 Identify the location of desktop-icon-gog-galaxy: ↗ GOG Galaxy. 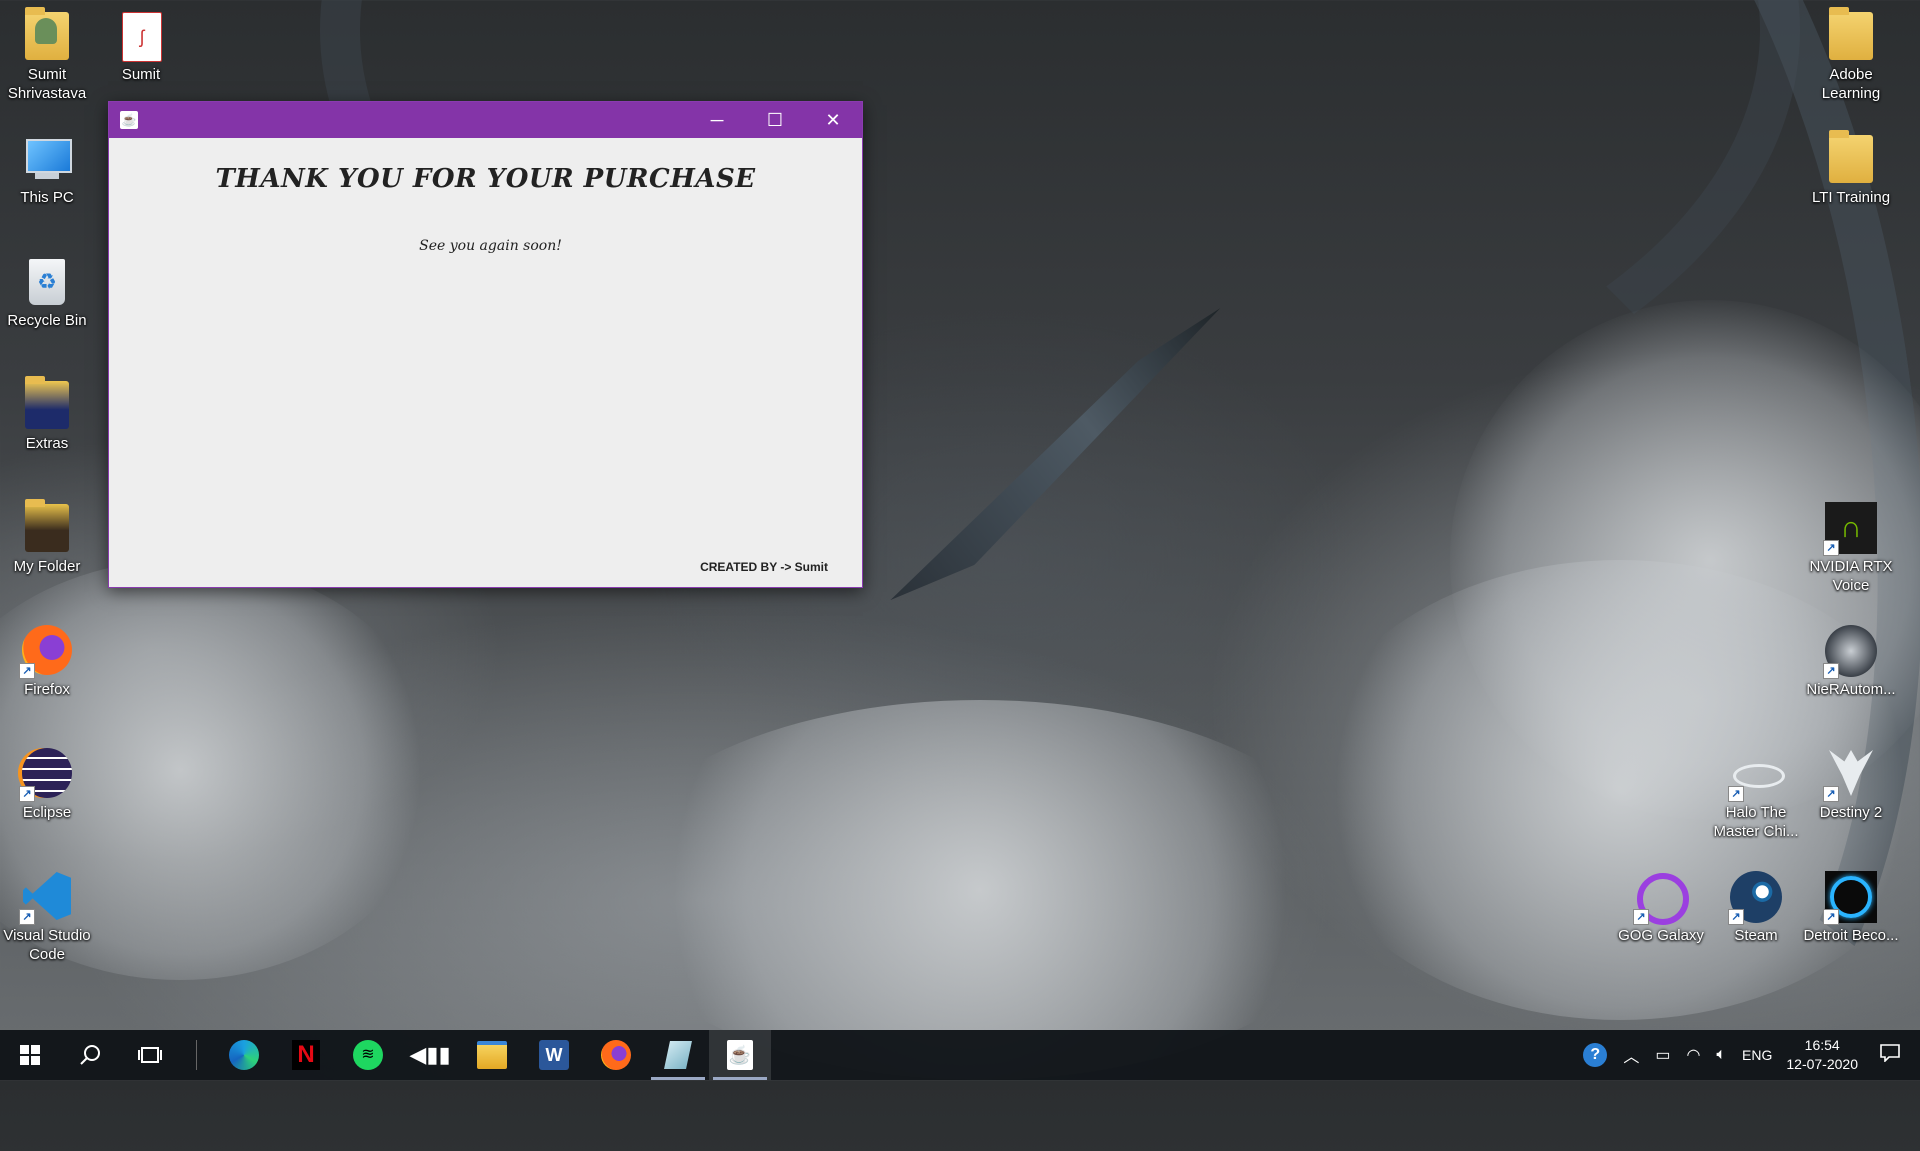
(1661, 908).